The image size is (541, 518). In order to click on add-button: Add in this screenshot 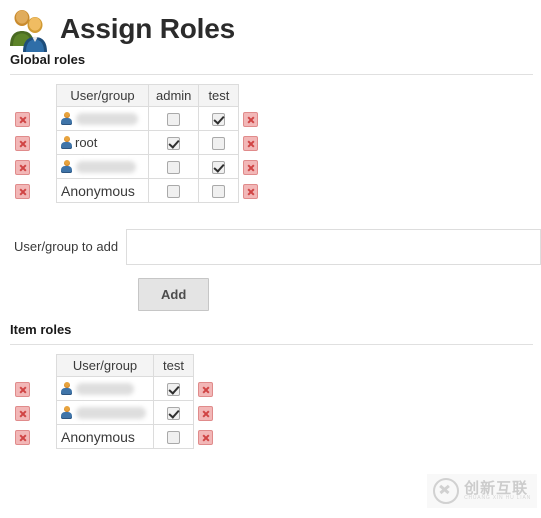, I will do `click(174, 294)`.